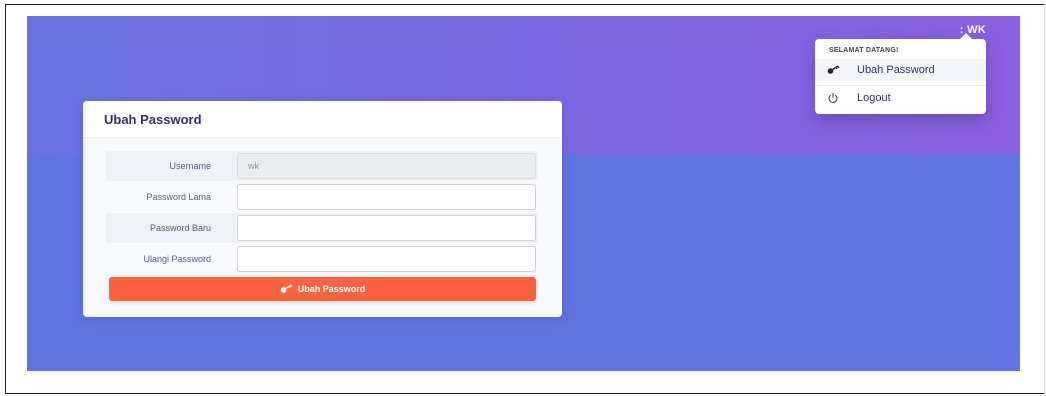 The width and height of the screenshot is (1046, 396). Describe the element at coordinates (874, 98) in the screenshot. I see `dropdown-item-label: Logout` at that location.